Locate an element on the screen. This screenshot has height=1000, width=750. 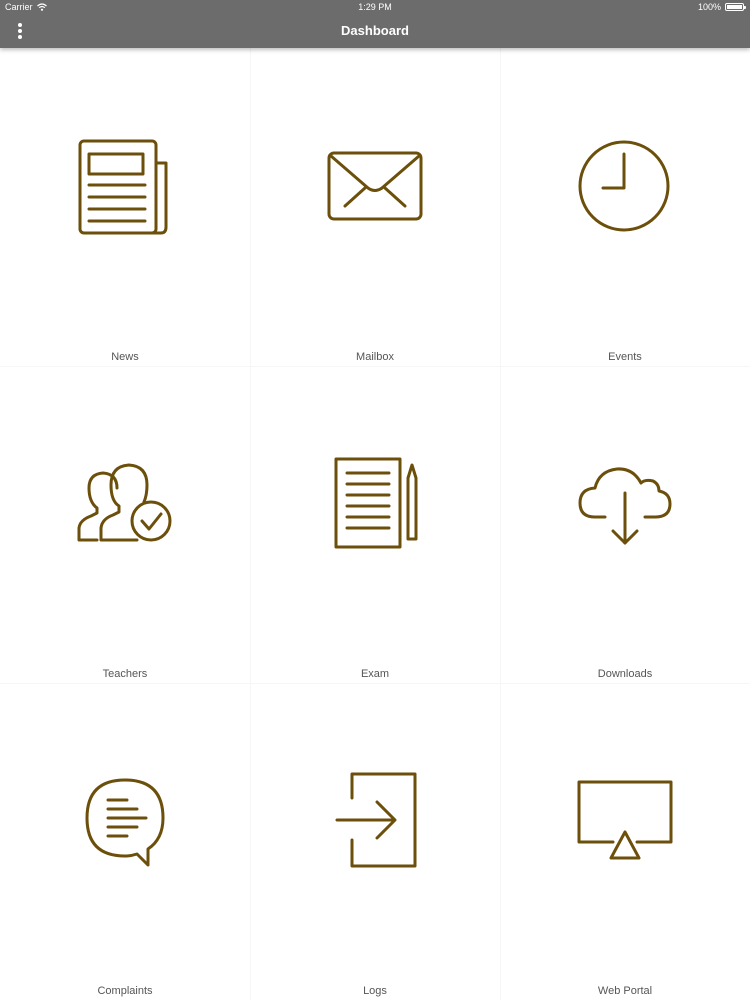
document-pencil-icon is located at coordinates (375, 503).